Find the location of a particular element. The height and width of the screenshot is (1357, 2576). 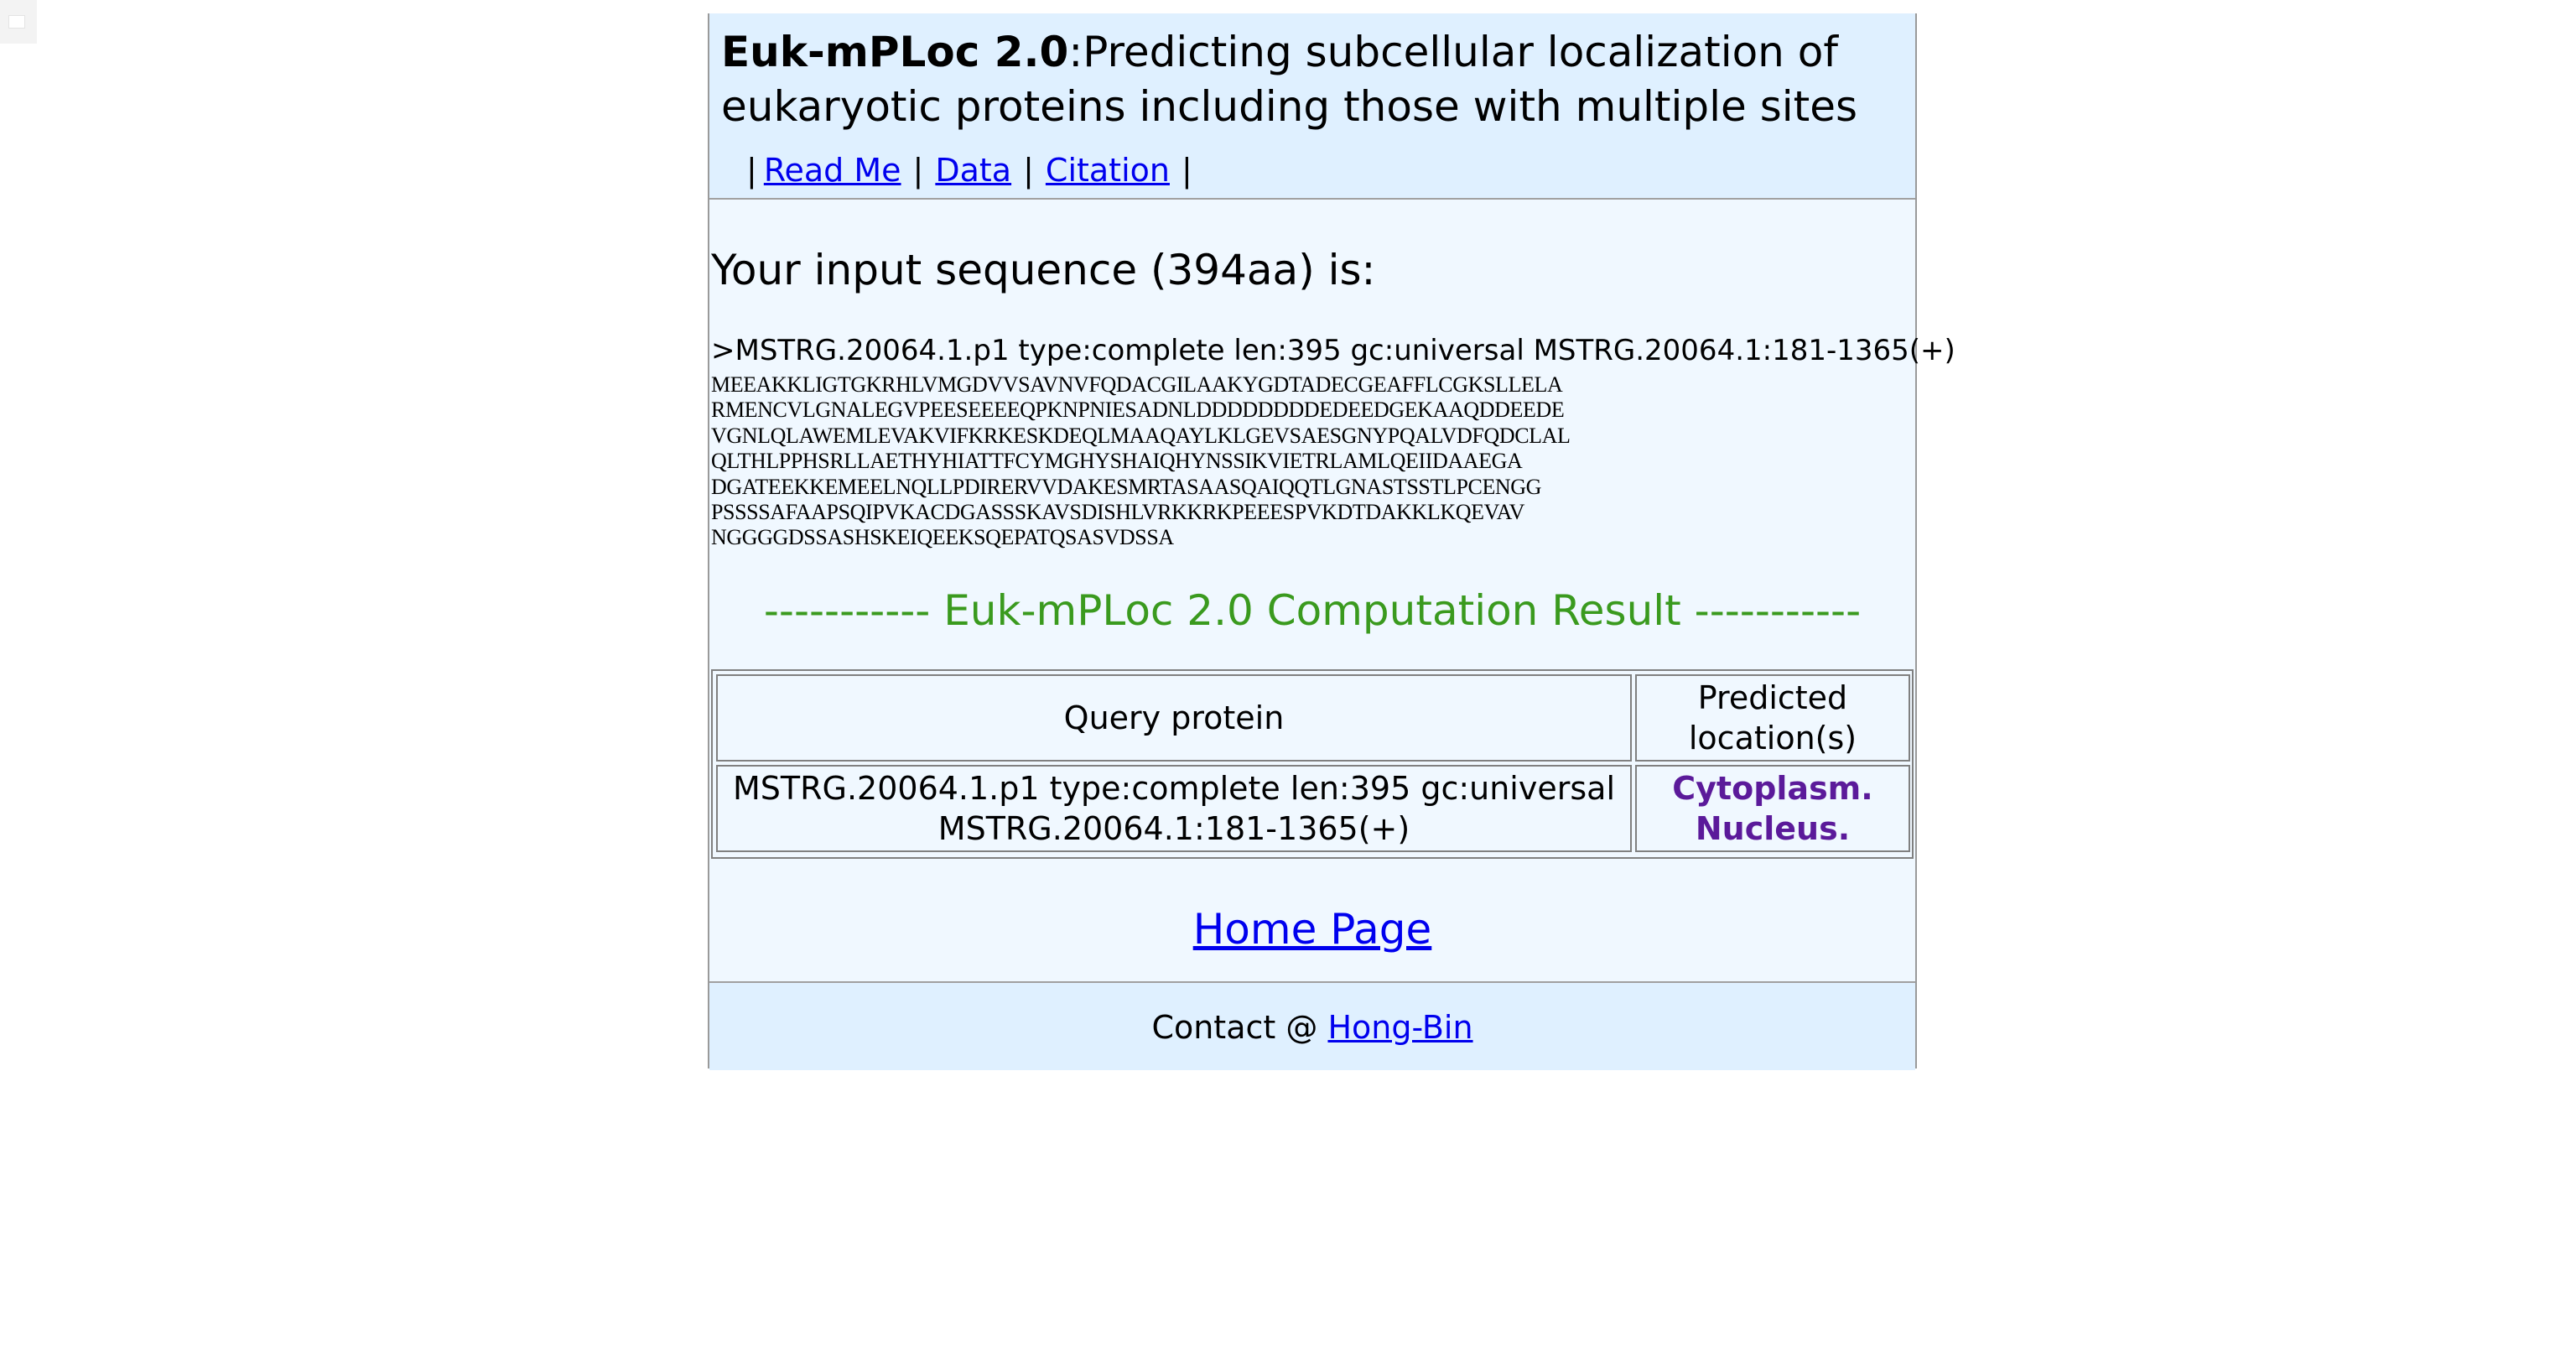

footer: Contact @ Hong-Bin is located at coordinates (1312, 1025).